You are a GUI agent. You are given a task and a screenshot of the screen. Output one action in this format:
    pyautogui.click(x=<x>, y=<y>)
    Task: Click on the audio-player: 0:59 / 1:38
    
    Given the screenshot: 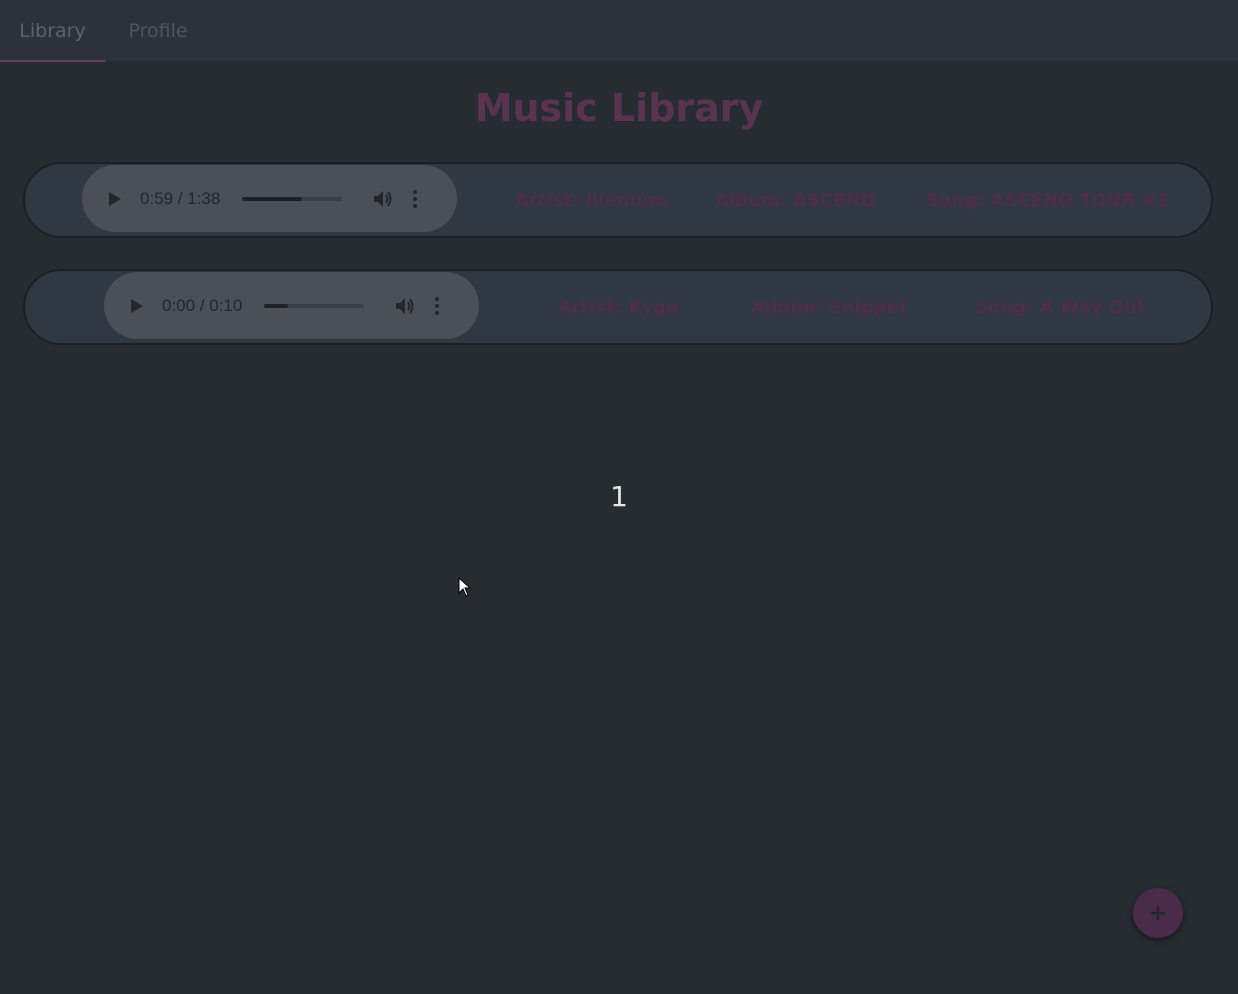 What is the action you would take?
    pyautogui.click(x=269, y=198)
    